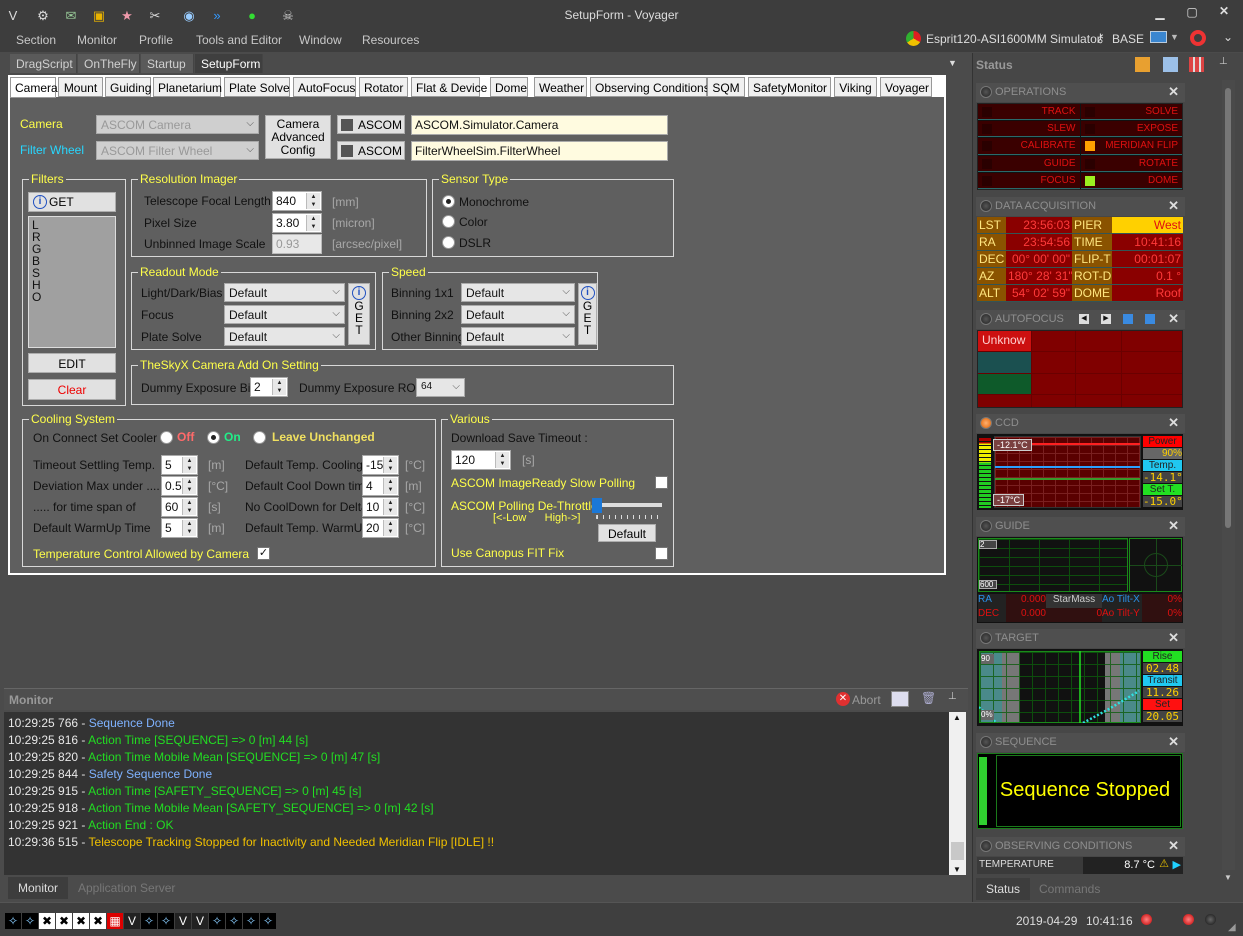  Describe the element at coordinates (1198, 38) in the screenshot. I see `lifebuoy-icon` at that location.